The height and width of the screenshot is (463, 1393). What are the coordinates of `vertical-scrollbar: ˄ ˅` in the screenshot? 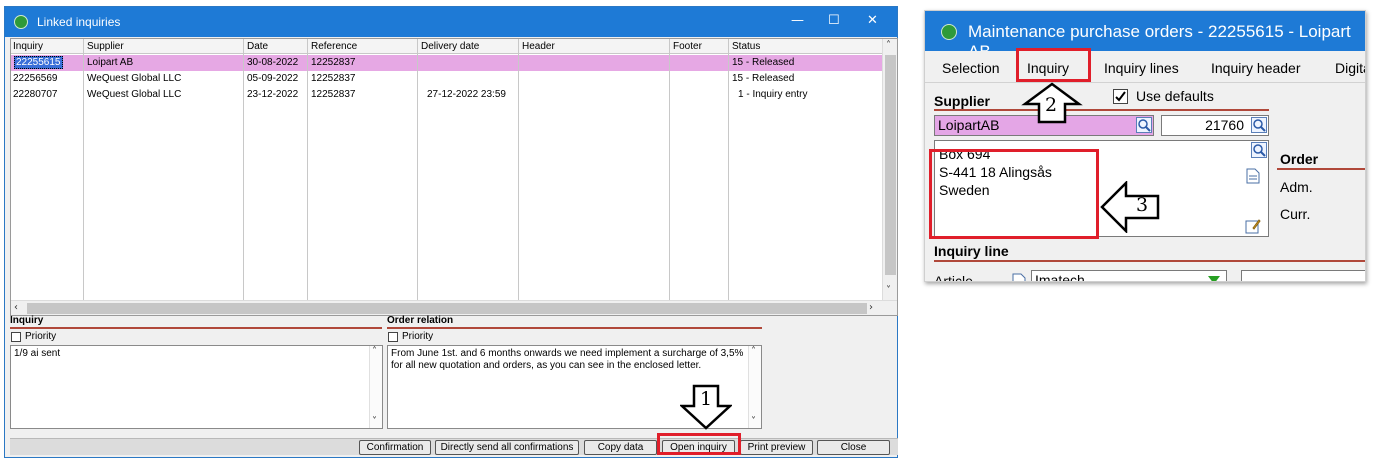 It's located at (889, 170).